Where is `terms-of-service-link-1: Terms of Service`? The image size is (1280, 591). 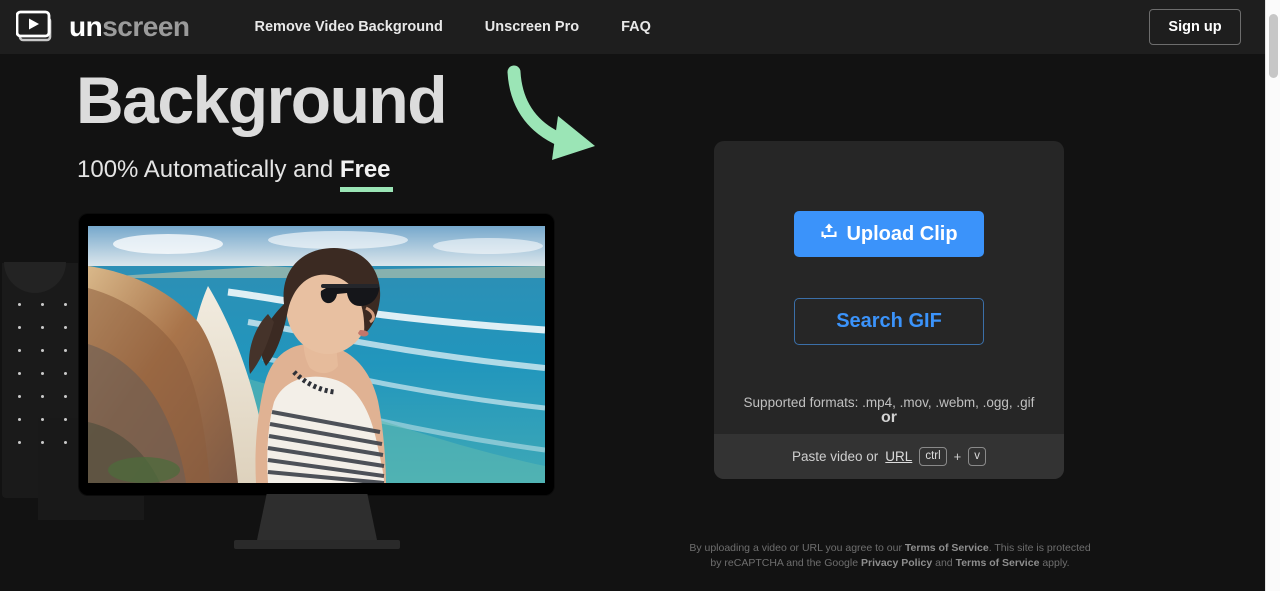
terms-of-service-link-1: Terms of Service is located at coordinates (947, 548).